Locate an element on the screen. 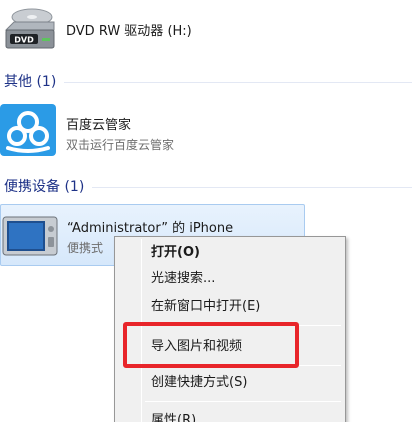 This screenshot has width=415, height=422. group-title-portable: 便携设备 (1) is located at coordinates (44, 187).